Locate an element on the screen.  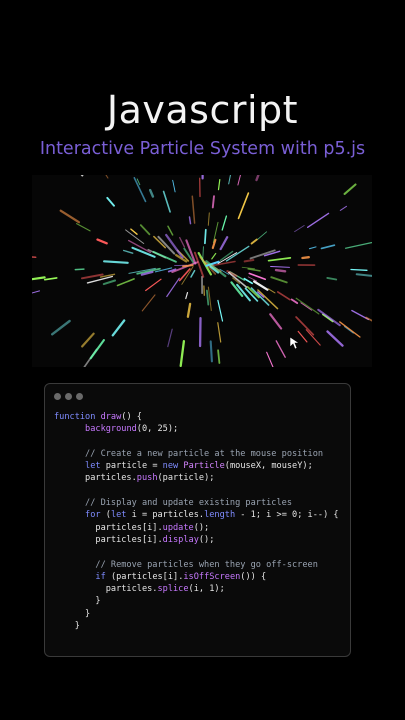
code-token: ()) { is located at coordinates (253, 576).